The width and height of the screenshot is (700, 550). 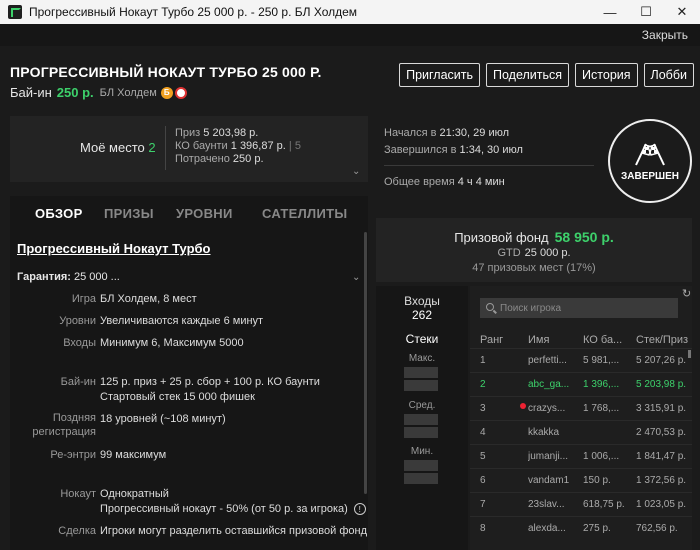 What do you see at coordinates (59, 213) in the screenshot?
I see `tab-overview: ОБЗОР` at bounding box center [59, 213].